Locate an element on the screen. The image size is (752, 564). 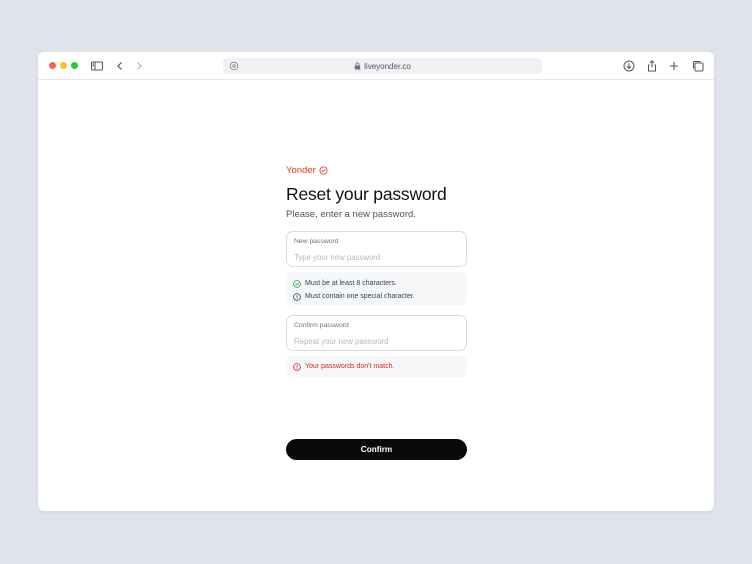
download-icon is located at coordinates (629, 66).